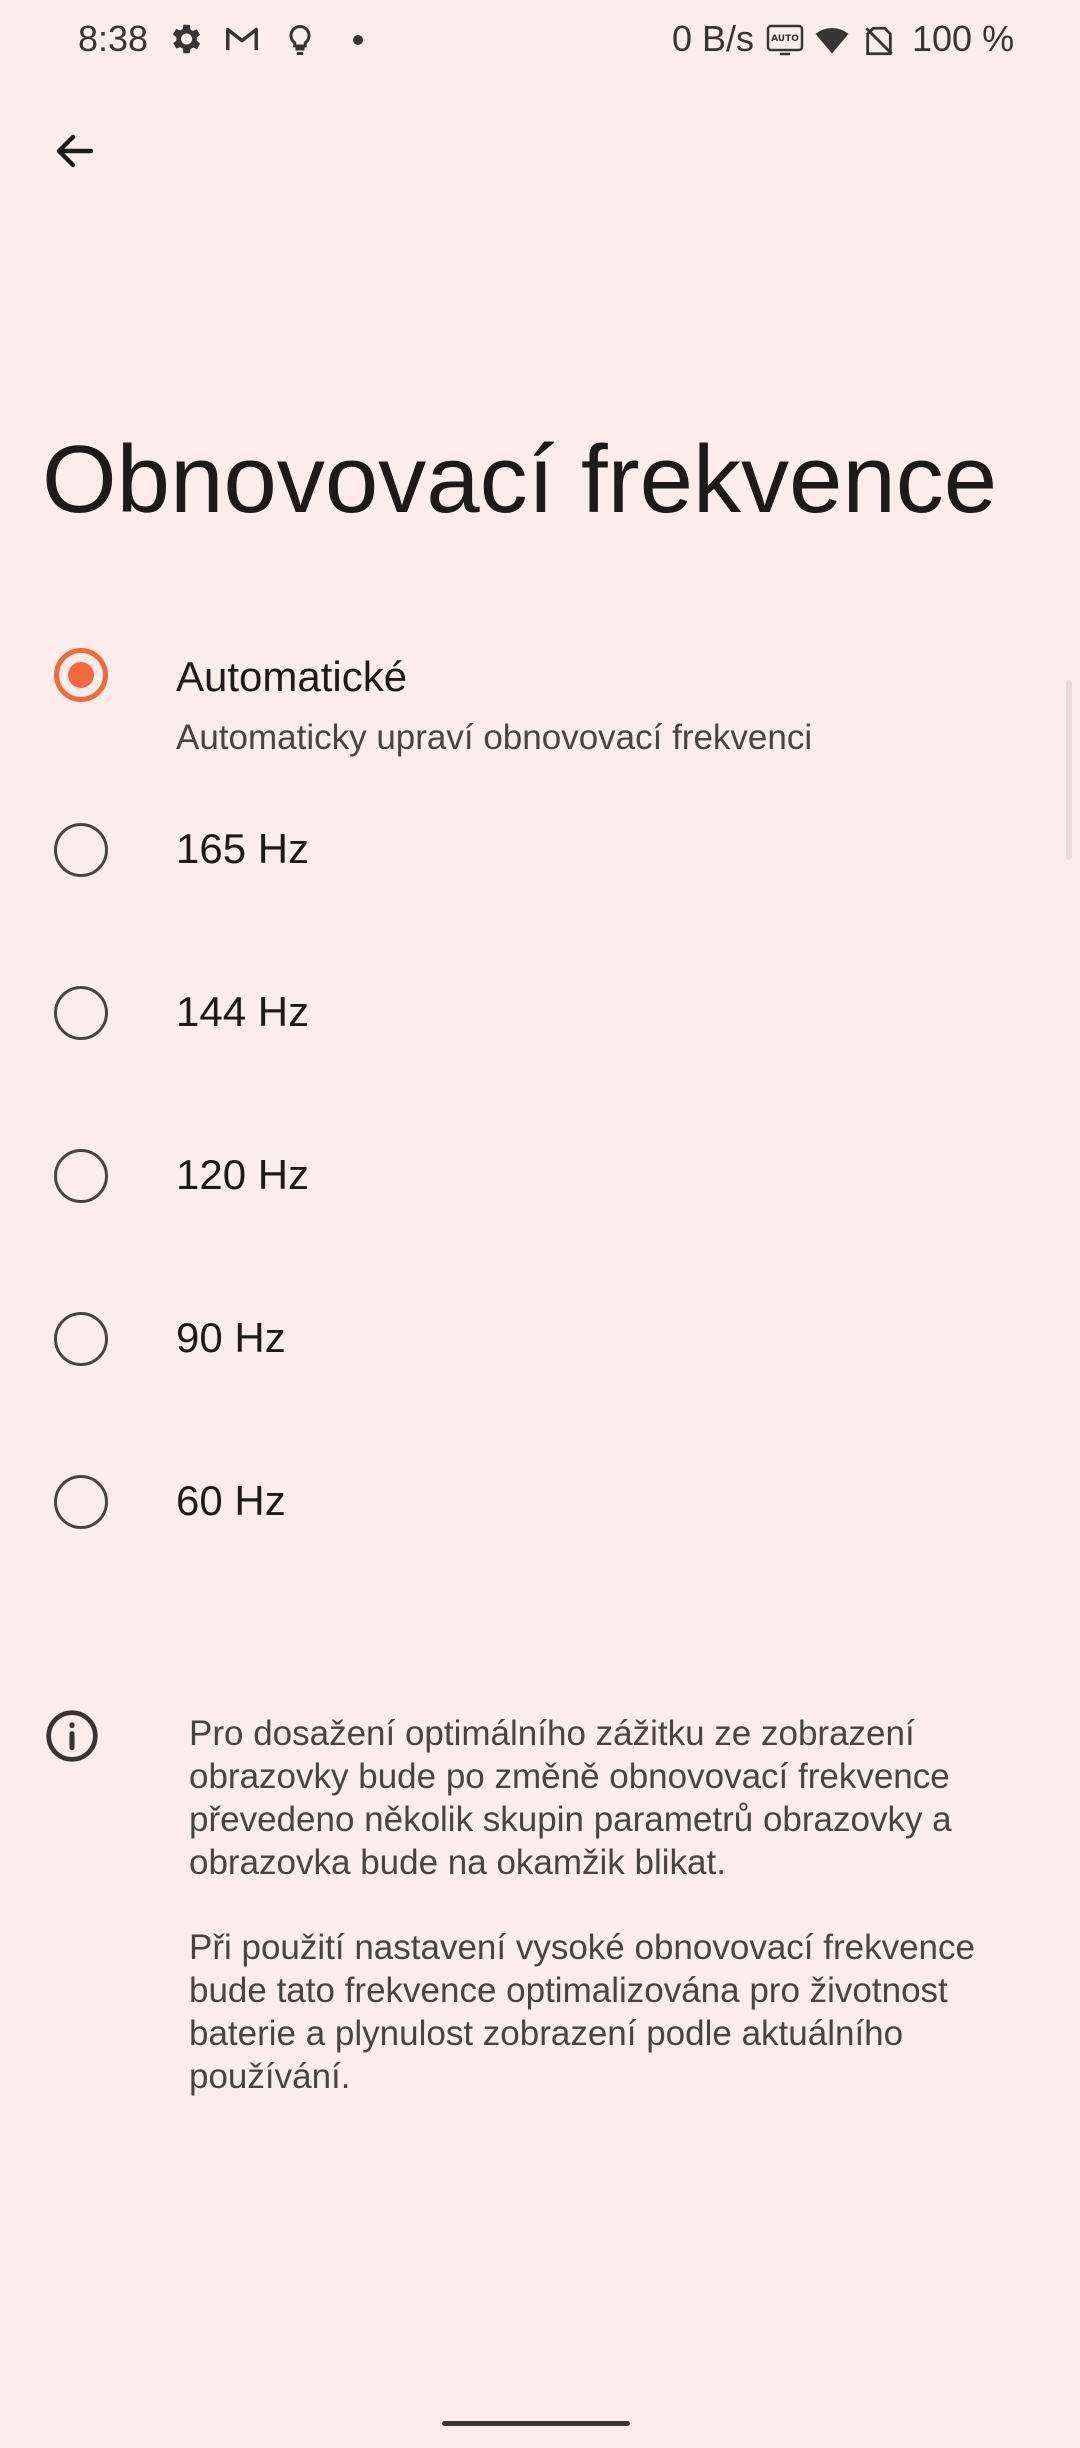 Image resolution: width=1080 pixels, height=2448 pixels. Describe the element at coordinates (540, 1176) in the screenshot. I see `option-120hz: 120 Hz` at that location.